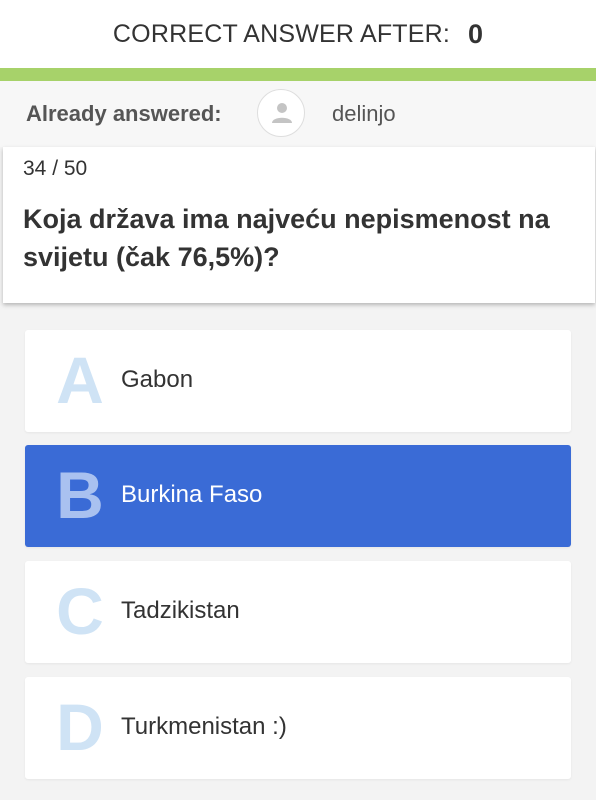 The width and height of the screenshot is (596, 800). What do you see at coordinates (281, 33) in the screenshot?
I see `correct-answer-label: CORRECT ANSWER AFTER:` at bounding box center [281, 33].